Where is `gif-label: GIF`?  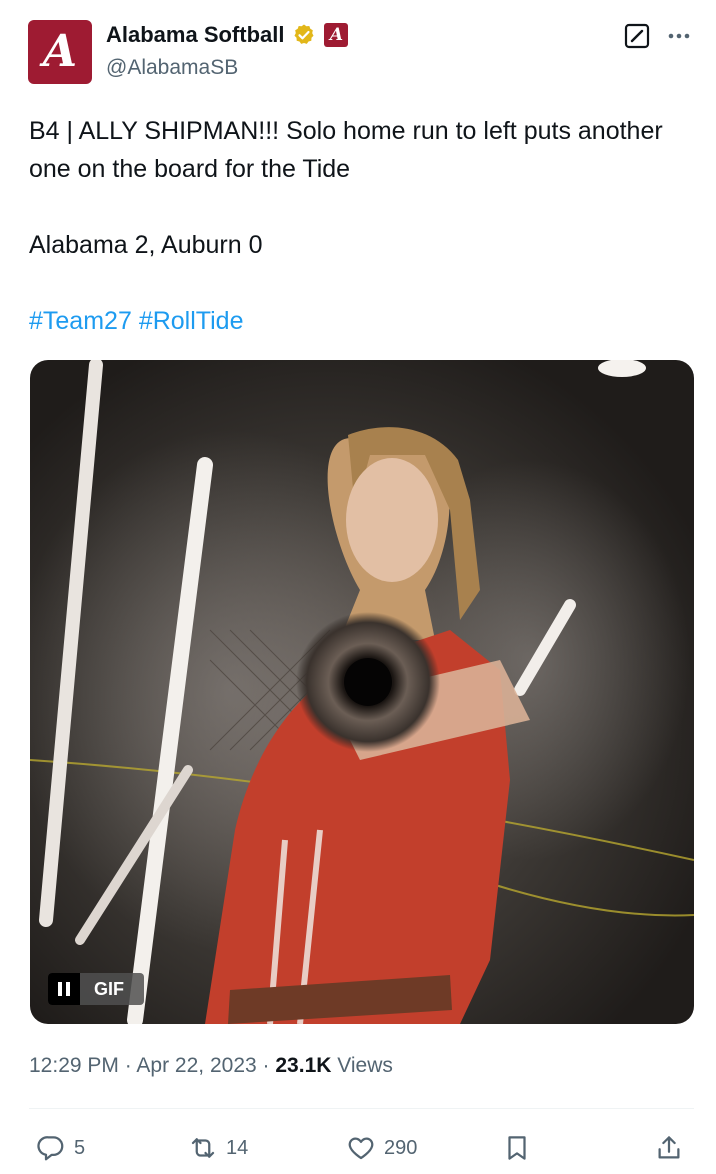
gif-label: GIF is located at coordinates (109, 988).